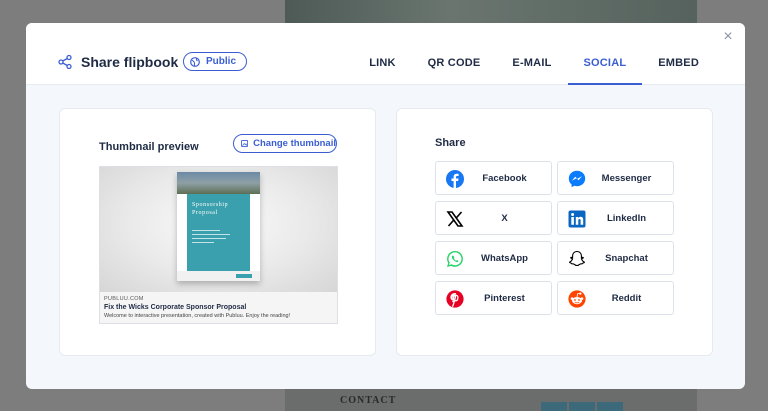 This screenshot has height=411, width=768. Describe the element at coordinates (493, 258) in the screenshot. I see `whatsapp-share-button: WhatsApp` at that location.